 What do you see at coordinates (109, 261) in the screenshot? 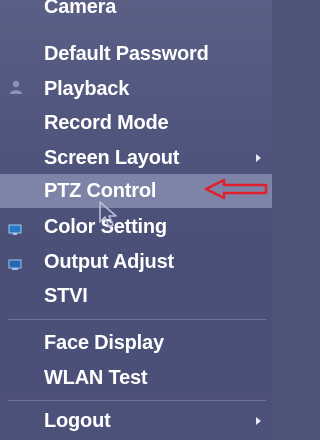
I see `menu-item-label: Output Adjust` at bounding box center [109, 261].